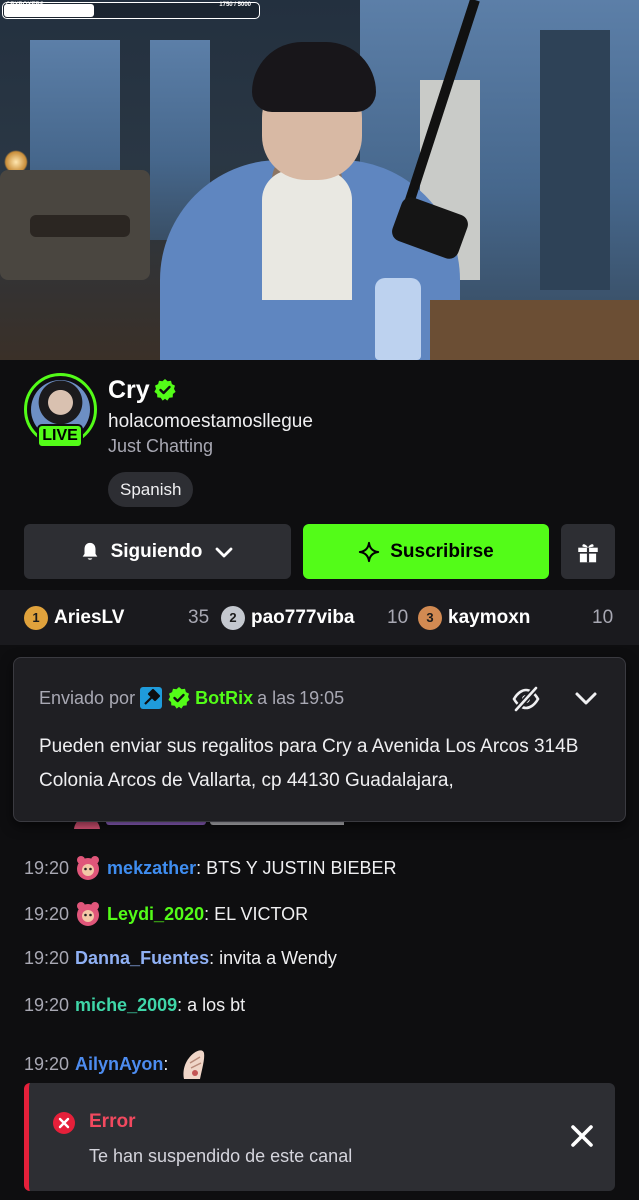 This screenshot has width=639, height=1200. Describe the element at coordinates (129, 390) in the screenshot. I see `channel-name: Cry` at that location.